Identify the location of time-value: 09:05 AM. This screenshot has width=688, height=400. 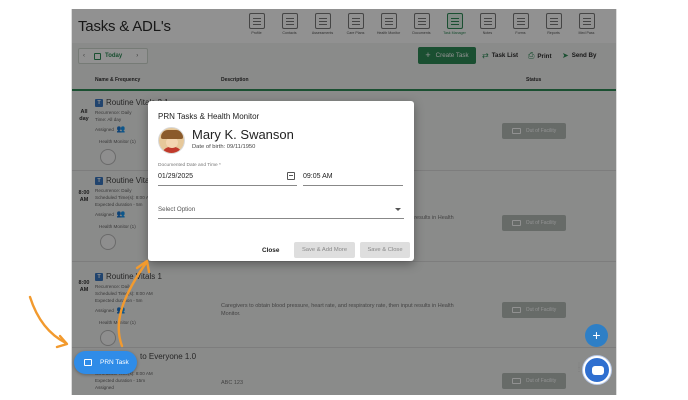
(318, 176).